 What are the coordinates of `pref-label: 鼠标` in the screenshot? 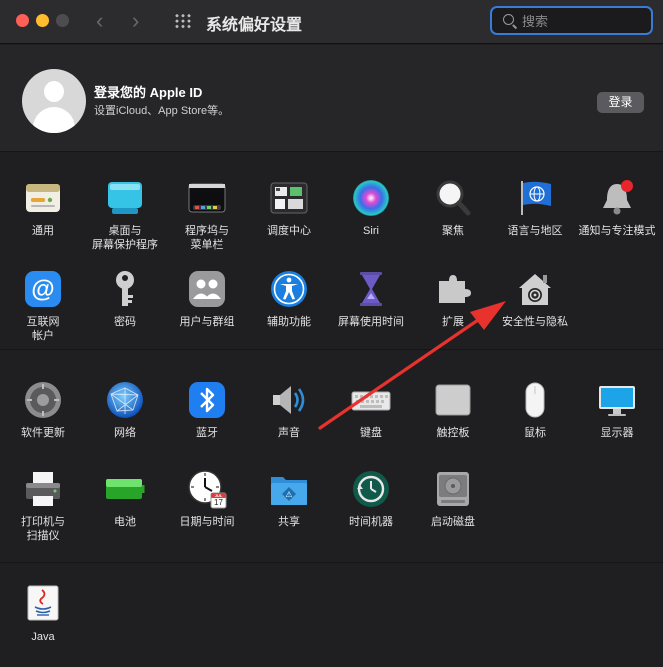 It's located at (535, 433).